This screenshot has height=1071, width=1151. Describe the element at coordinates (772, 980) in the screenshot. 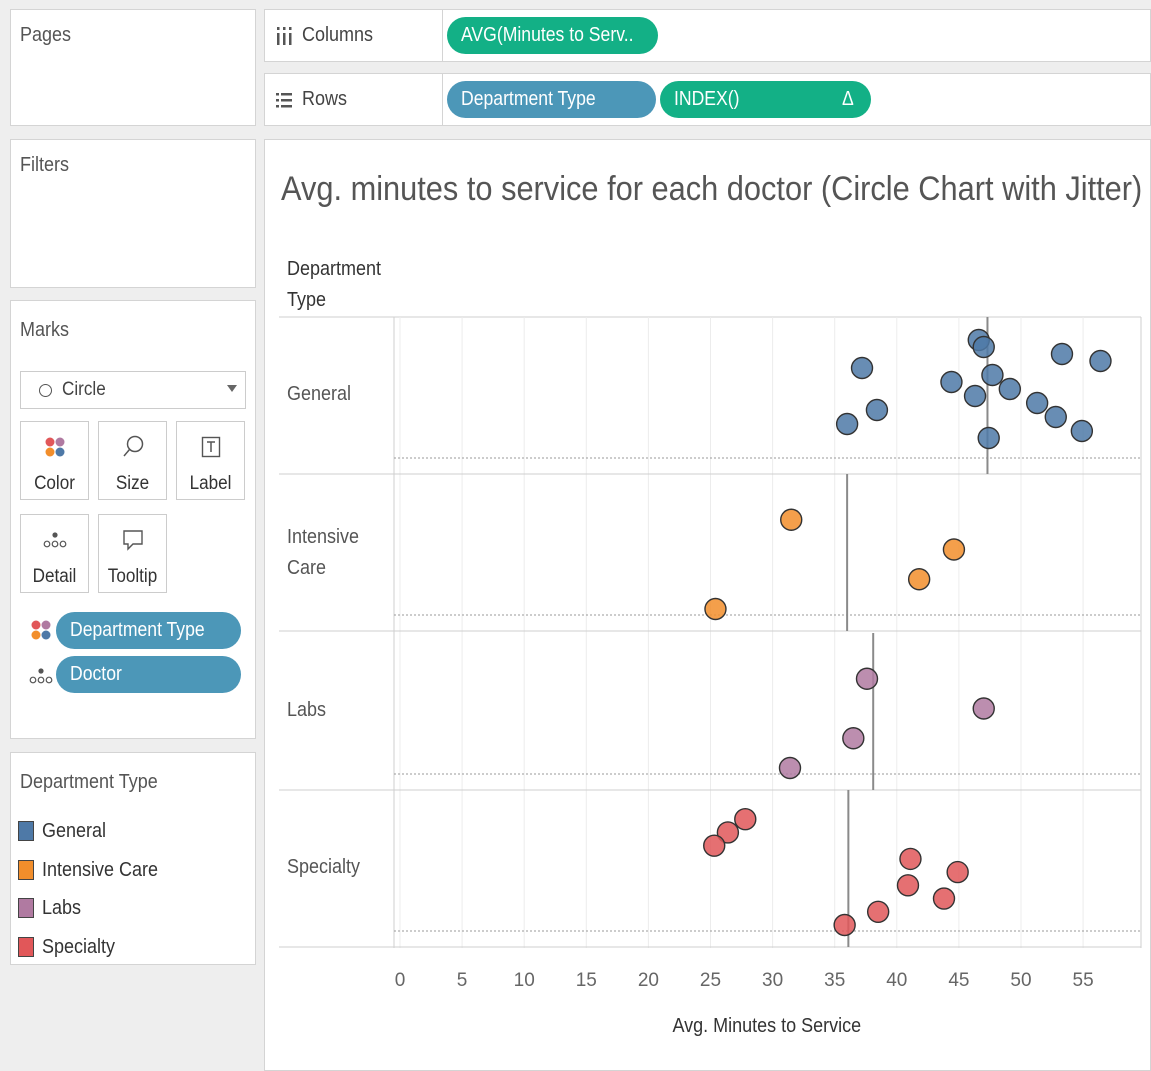

I see `x-tick-label: 30` at that location.